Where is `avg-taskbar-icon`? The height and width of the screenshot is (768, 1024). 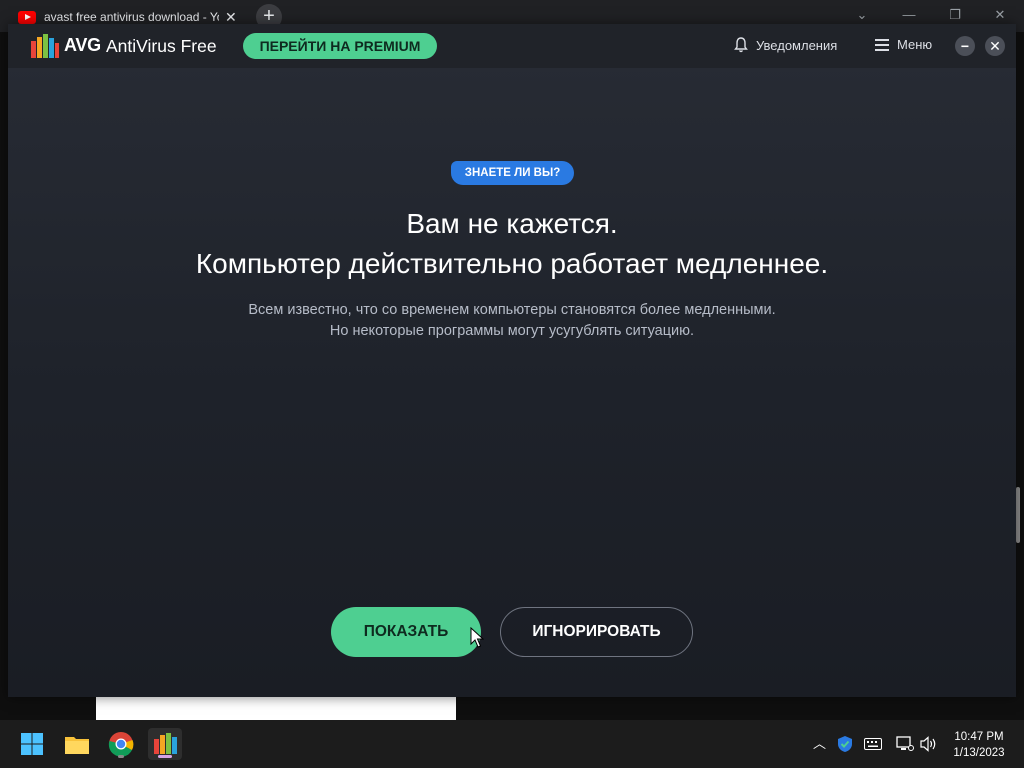 avg-taskbar-icon is located at coordinates (165, 744).